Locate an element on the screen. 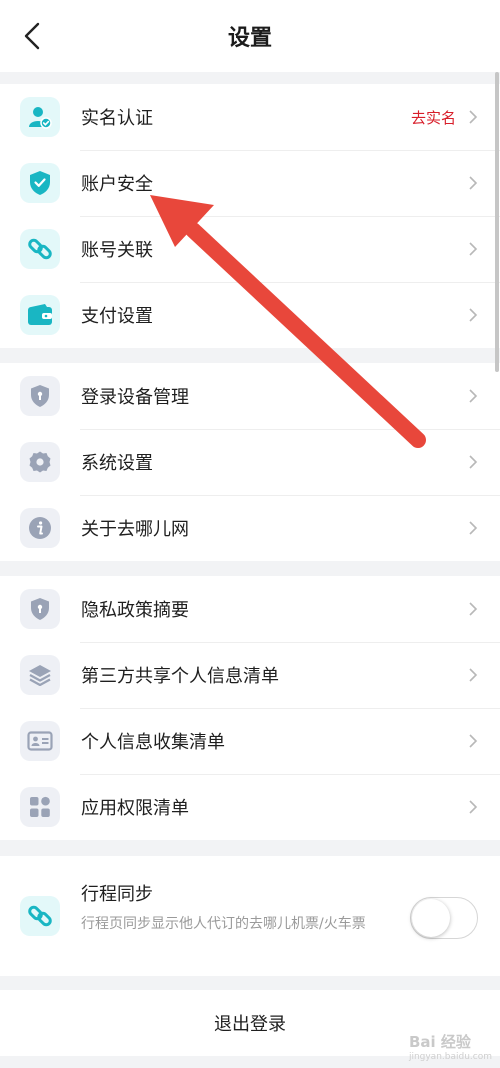 The height and width of the screenshot is (1068, 500). row-label: 支付设置 is located at coordinates (117, 316).